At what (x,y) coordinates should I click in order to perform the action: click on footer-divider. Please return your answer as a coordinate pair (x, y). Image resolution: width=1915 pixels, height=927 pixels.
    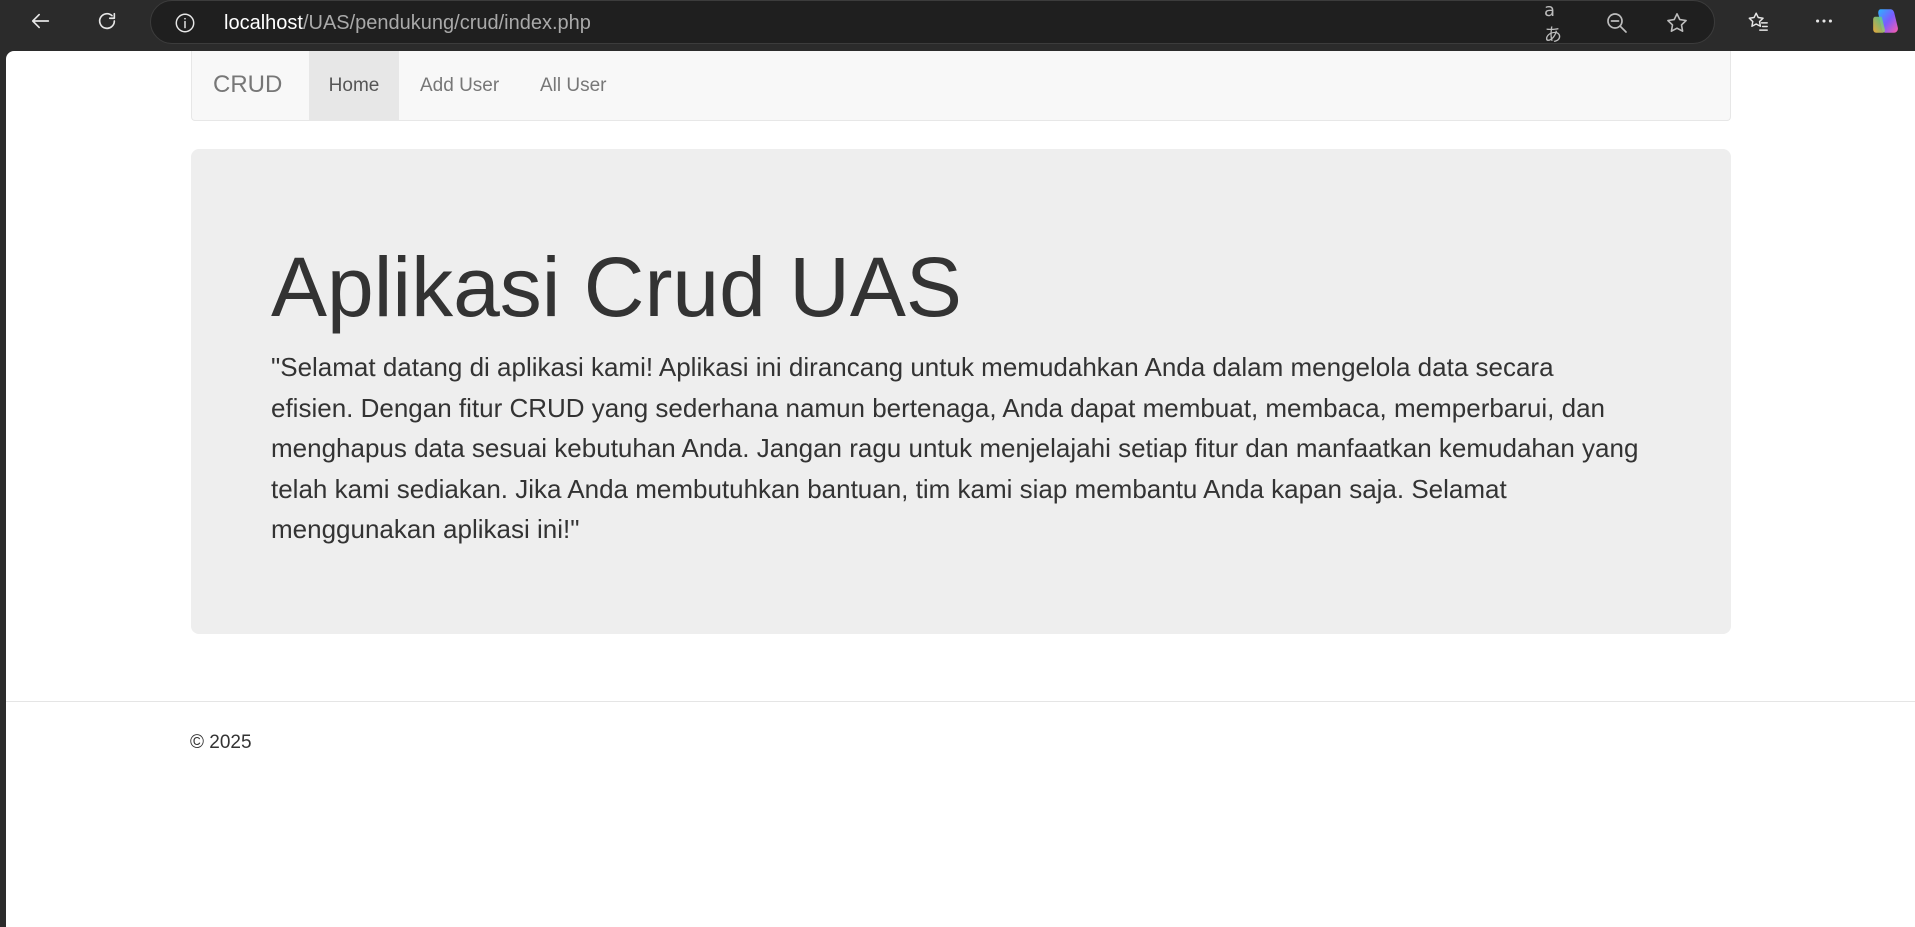
    Looking at the image, I should click on (960, 701).